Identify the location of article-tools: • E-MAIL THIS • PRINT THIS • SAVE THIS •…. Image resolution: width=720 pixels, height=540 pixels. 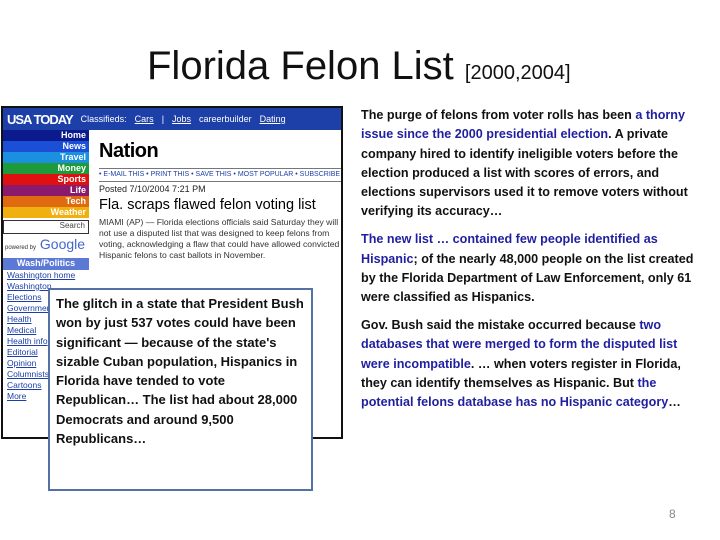
(220, 175).